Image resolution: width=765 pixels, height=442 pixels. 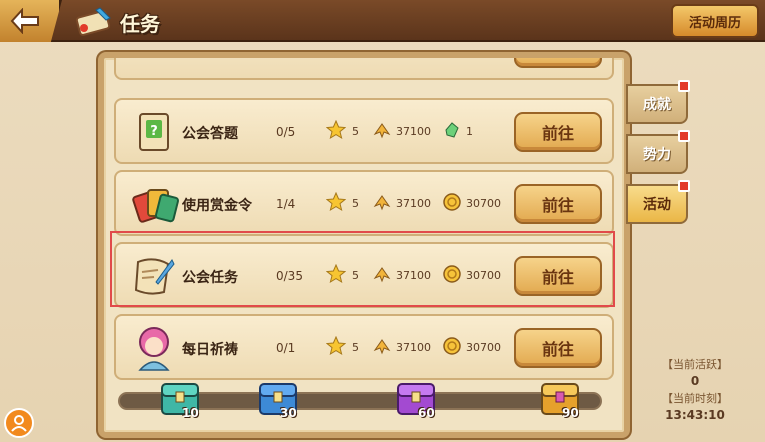 What do you see at coordinates (695, 381) in the screenshot?
I see `active-value: 0` at bounding box center [695, 381].